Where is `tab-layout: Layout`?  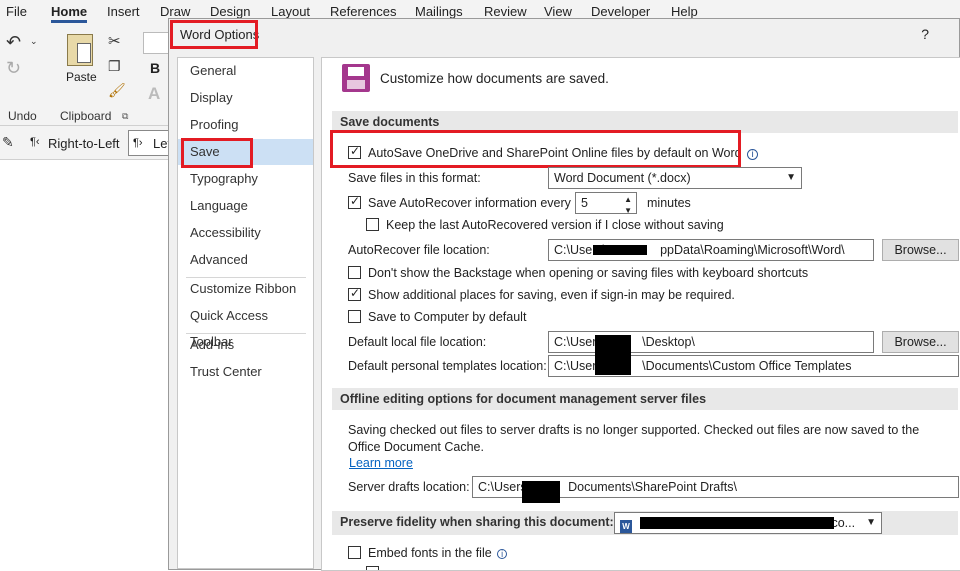
tab-layout: Layout is located at coordinates (290, 11).